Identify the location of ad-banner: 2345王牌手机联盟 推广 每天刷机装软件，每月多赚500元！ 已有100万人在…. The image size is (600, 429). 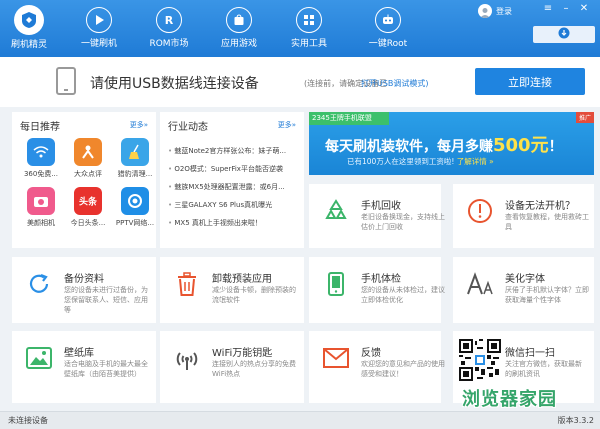
(451, 143).